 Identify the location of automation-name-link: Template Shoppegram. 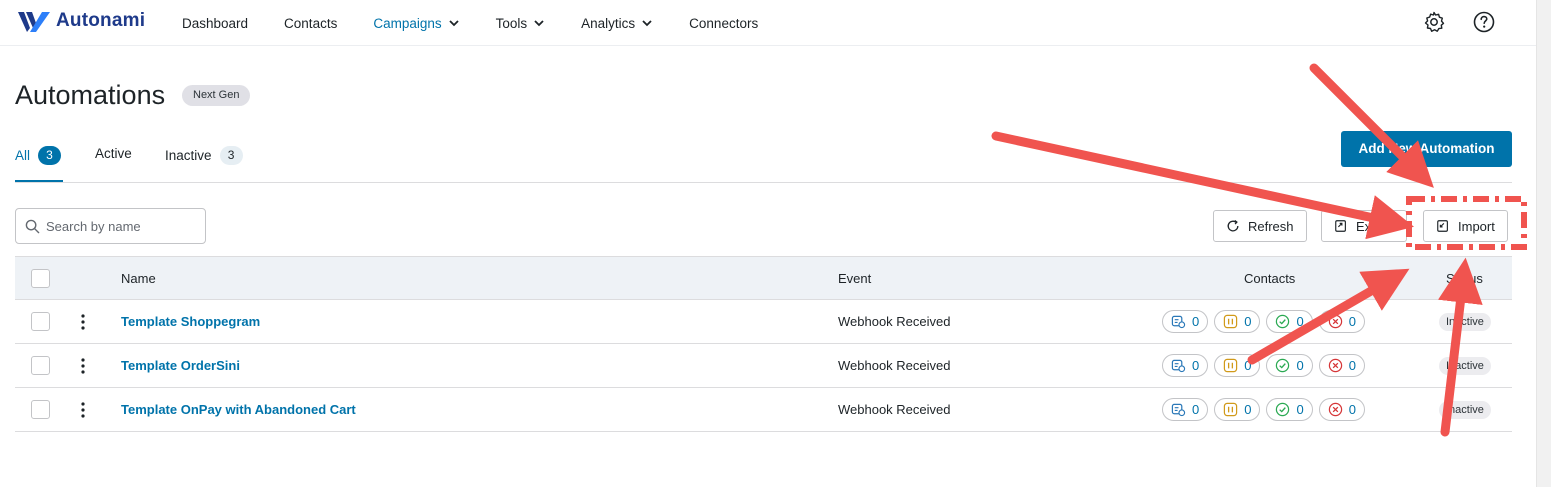
(190, 321).